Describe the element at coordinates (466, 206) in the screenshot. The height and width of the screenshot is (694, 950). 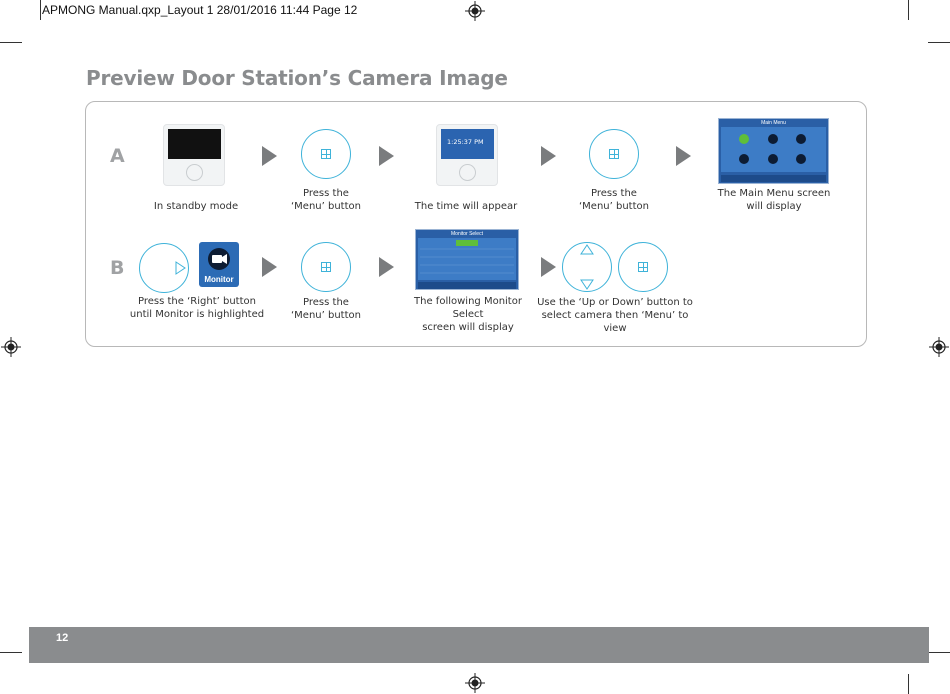
I see `caption-a3: The time will appear` at that location.